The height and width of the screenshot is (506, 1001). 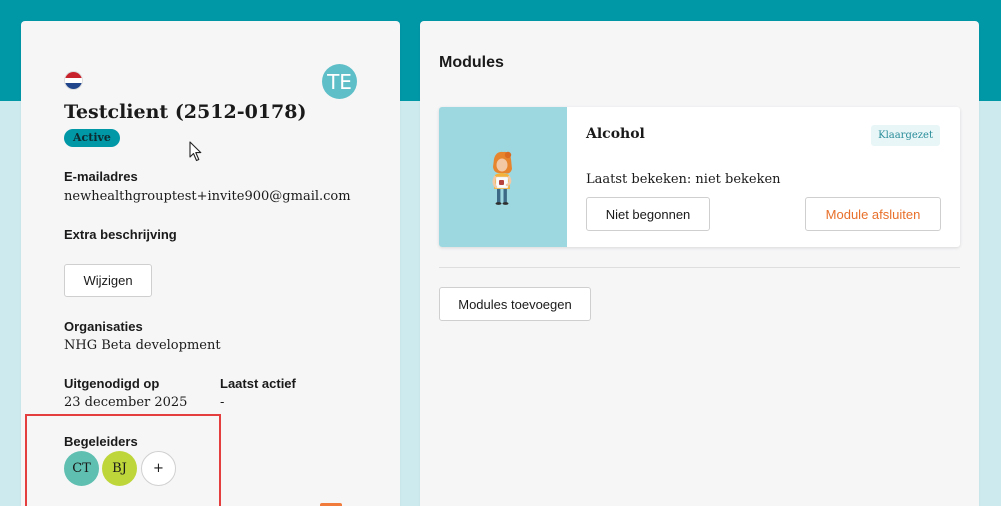 What do you see at coordinates (120, 234) in the screenshot?
I see `extra-description-label: Extra beschrijving` at bounding box center [120, 234].